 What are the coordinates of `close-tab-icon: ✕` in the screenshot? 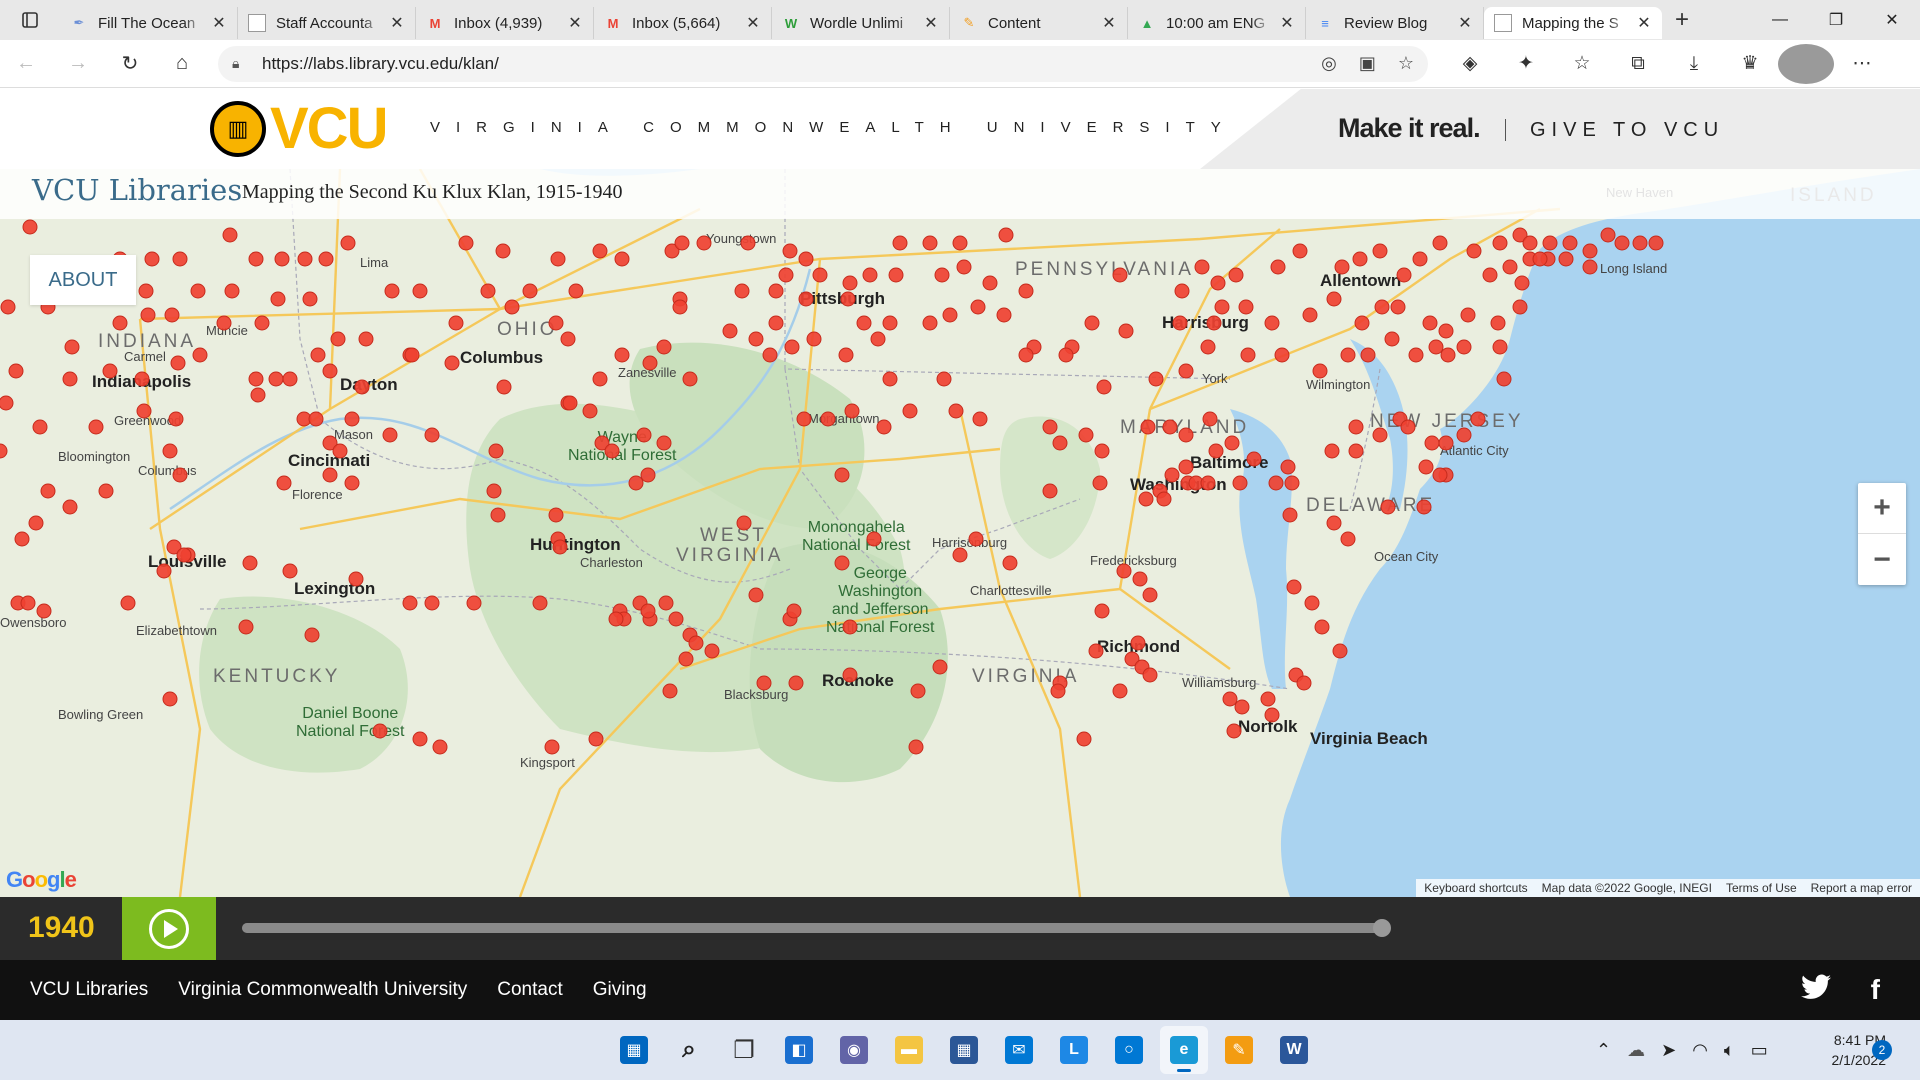 It's located at (1644, 23).